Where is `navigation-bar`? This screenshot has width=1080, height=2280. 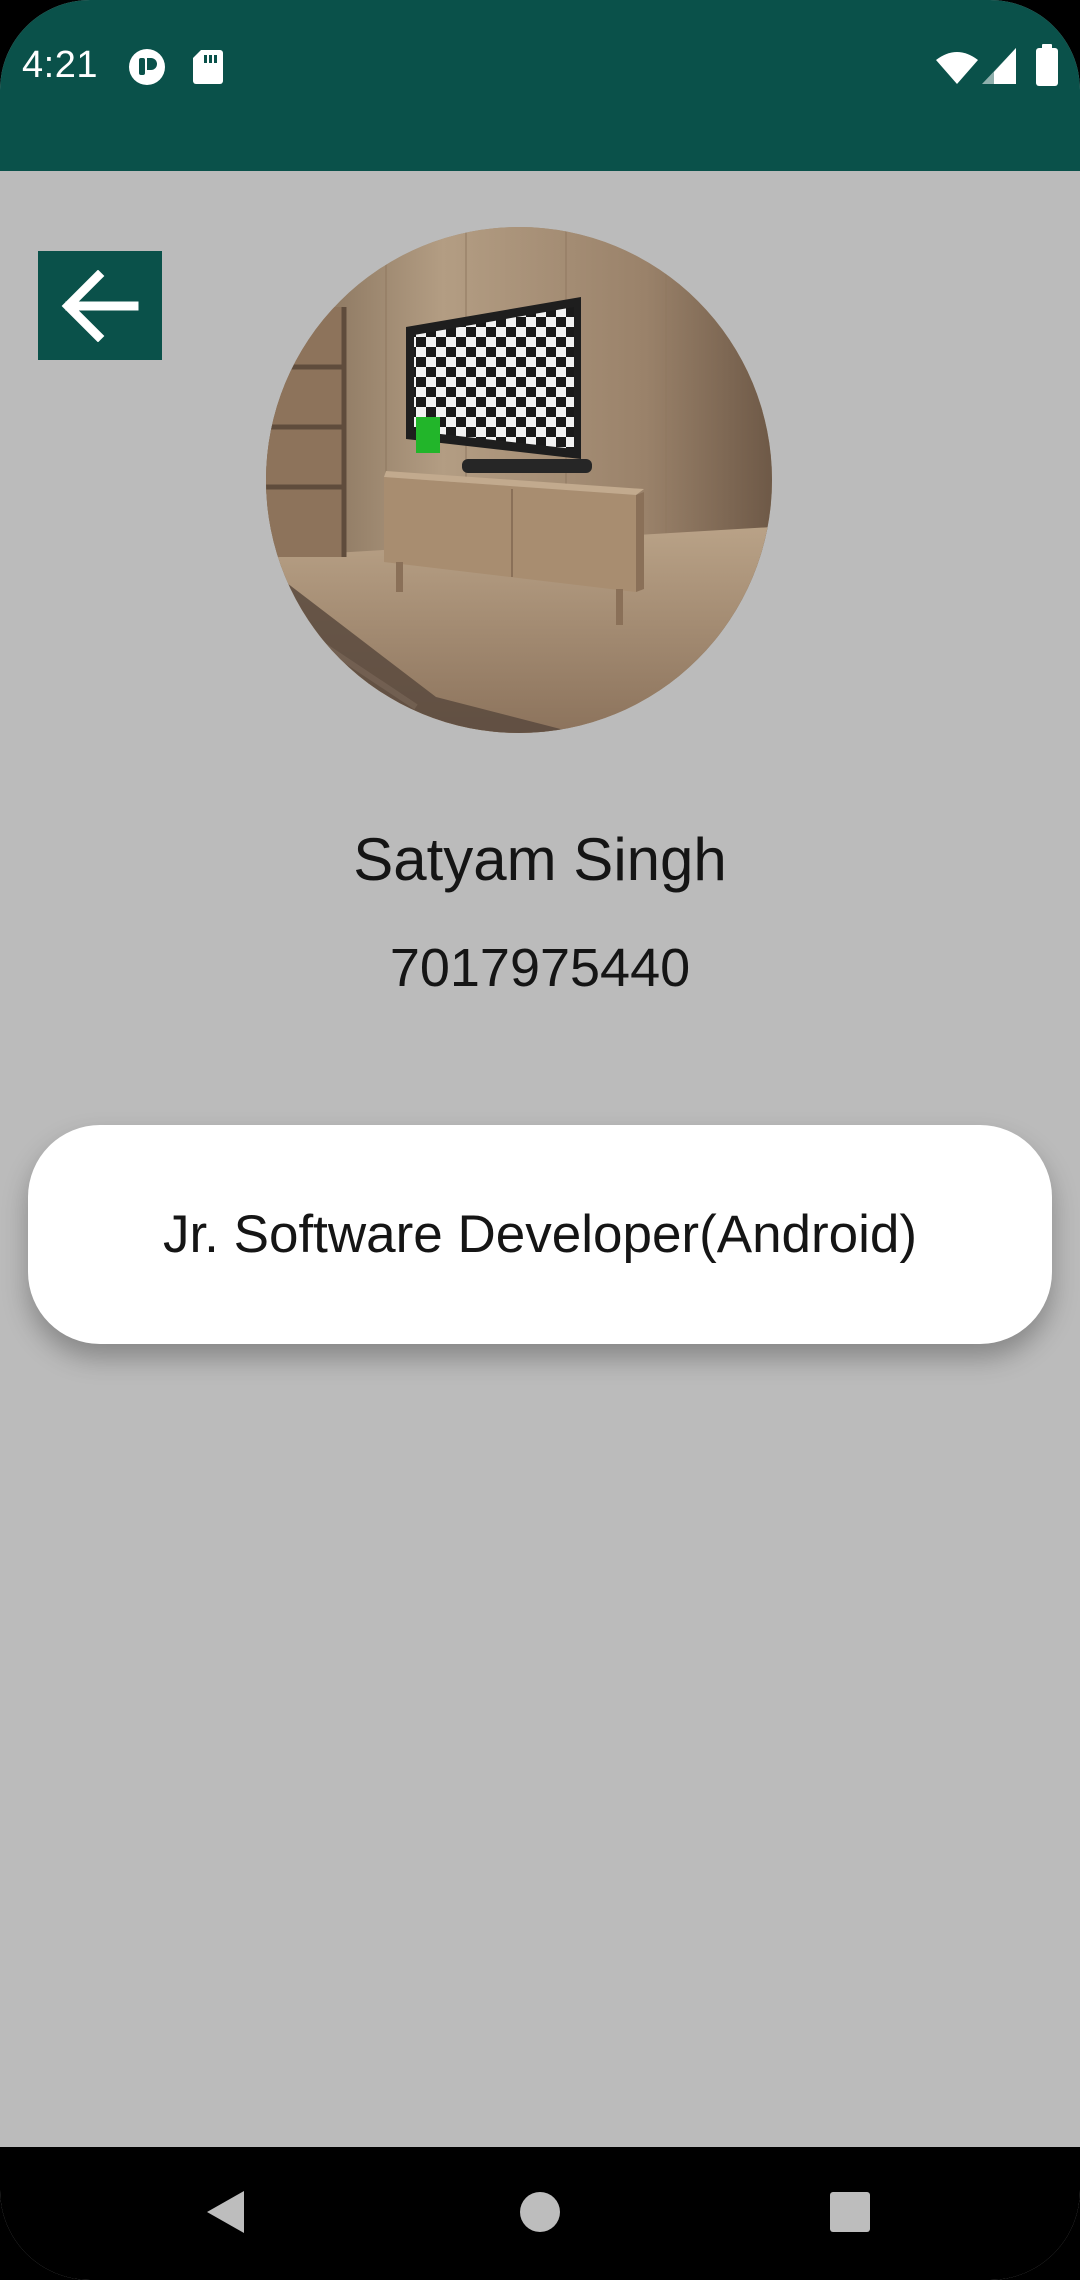
navigation-bar is located at coordinates (540, 2213).